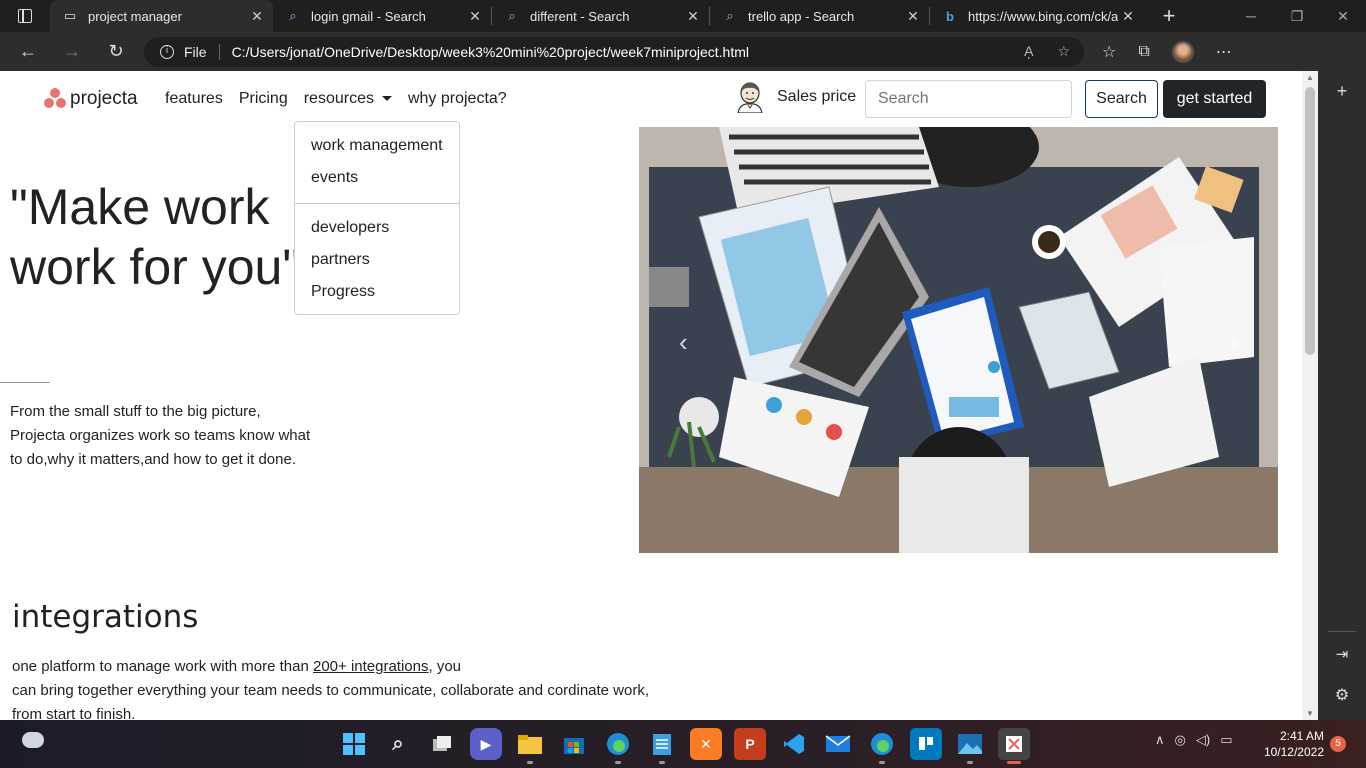 This screenshot has height=768, width=1366. What do you see at coordinates (263, 99) in the screenshot?
I see `nav-pricing: Pricing` at bounding box center [263, 99].